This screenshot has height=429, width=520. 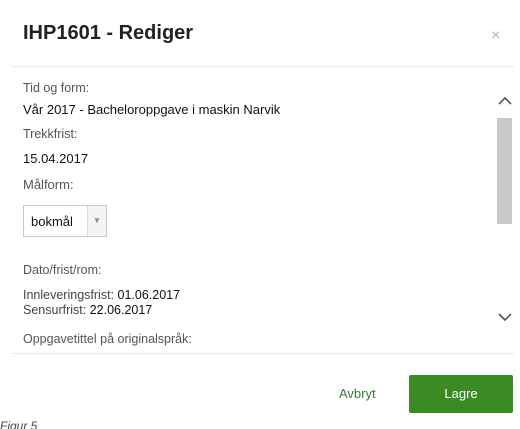 What do you see at coordinates (52, 221) in the screenshot?
I see `malform-selected-value: bokmål` at bounding box center [52, 221].